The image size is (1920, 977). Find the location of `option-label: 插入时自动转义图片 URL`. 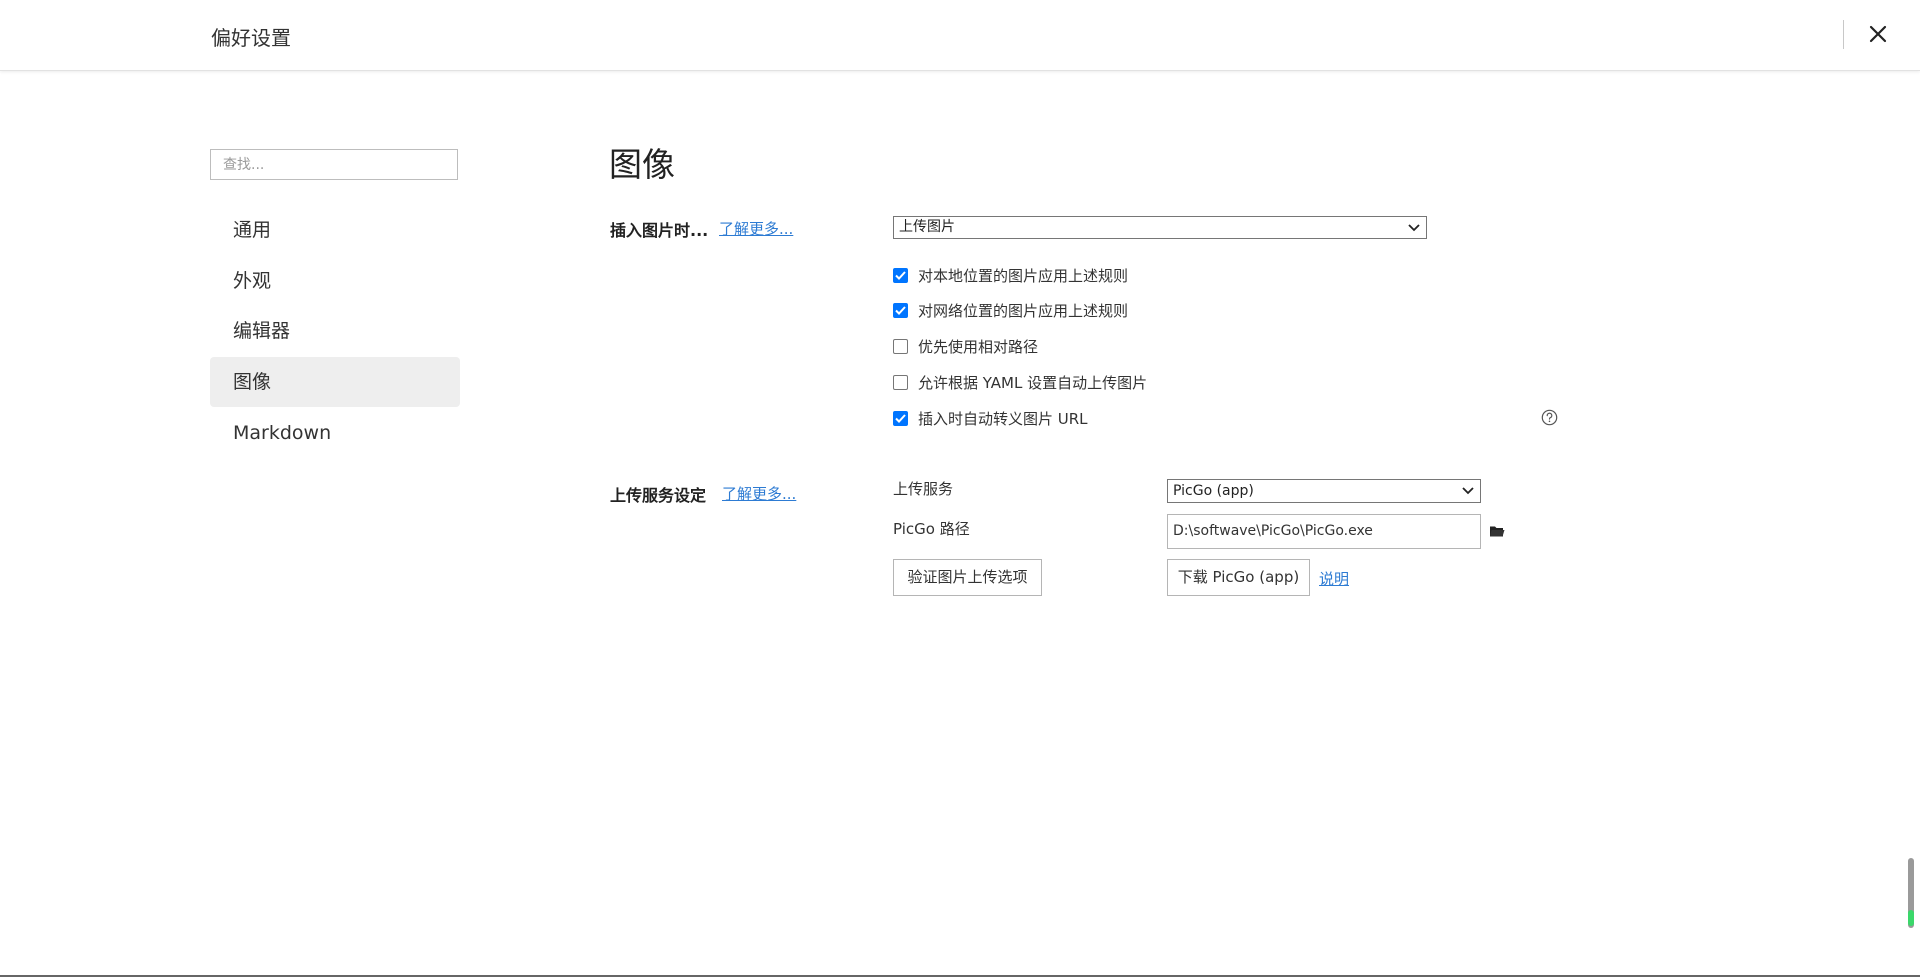

option-label: 插入时自动转义图片 URL is located at coordinates (1003, 418).